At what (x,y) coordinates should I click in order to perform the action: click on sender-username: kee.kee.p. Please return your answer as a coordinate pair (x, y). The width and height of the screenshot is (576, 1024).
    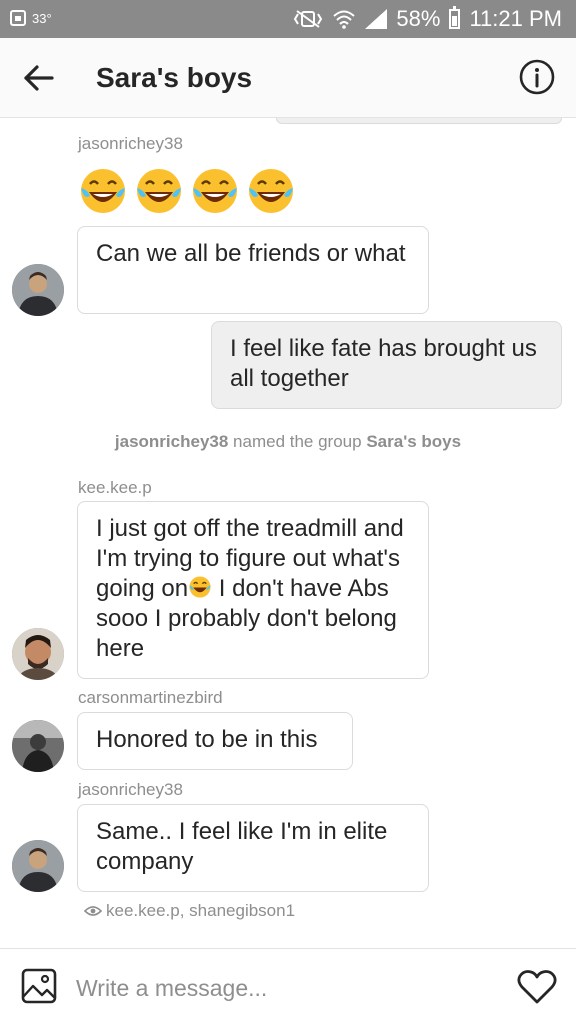
    Looking at the image, I should click on (115, 488).